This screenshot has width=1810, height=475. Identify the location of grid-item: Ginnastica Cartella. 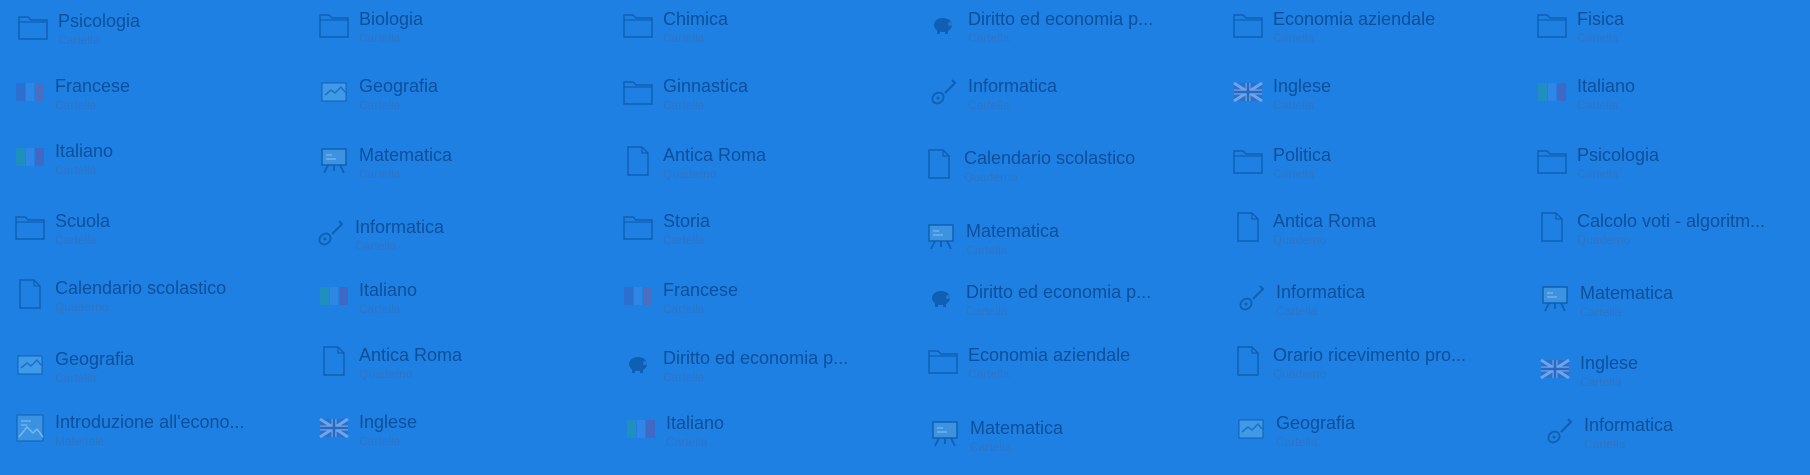
(766, 104).